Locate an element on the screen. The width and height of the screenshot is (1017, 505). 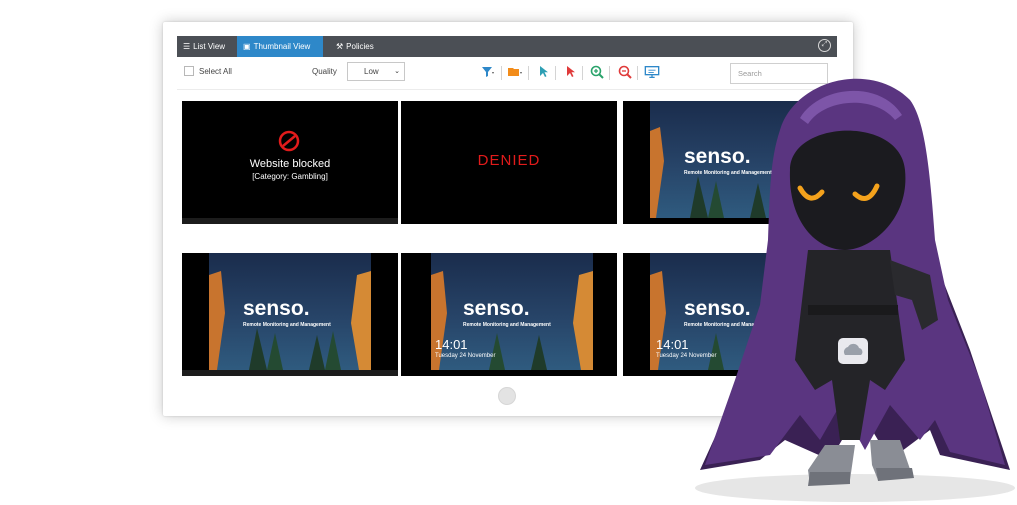
fullscreen-icon: ⤢ is located at coordinates (824, 45).